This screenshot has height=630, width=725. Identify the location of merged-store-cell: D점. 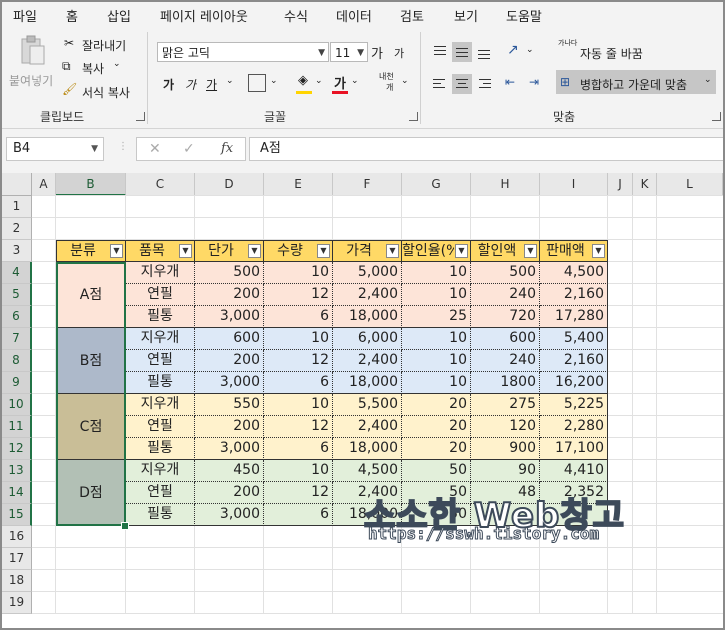
(91, 493).